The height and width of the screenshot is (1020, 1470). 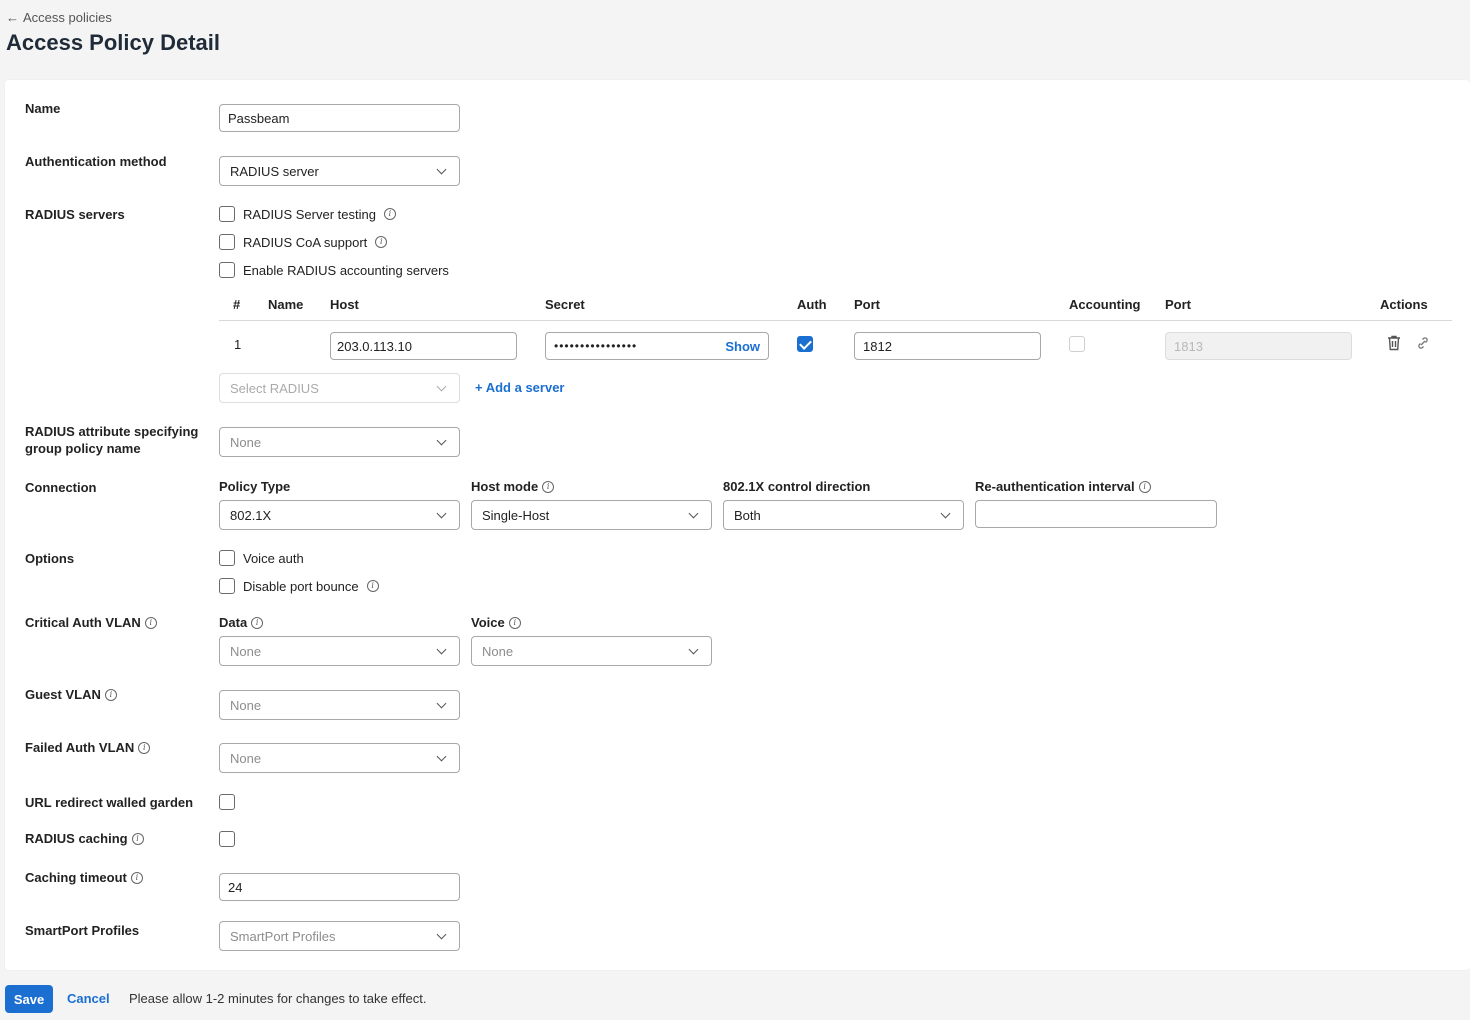 I want to click on radius-servers-label: RADIUS servers, so click(x=75, y=214).